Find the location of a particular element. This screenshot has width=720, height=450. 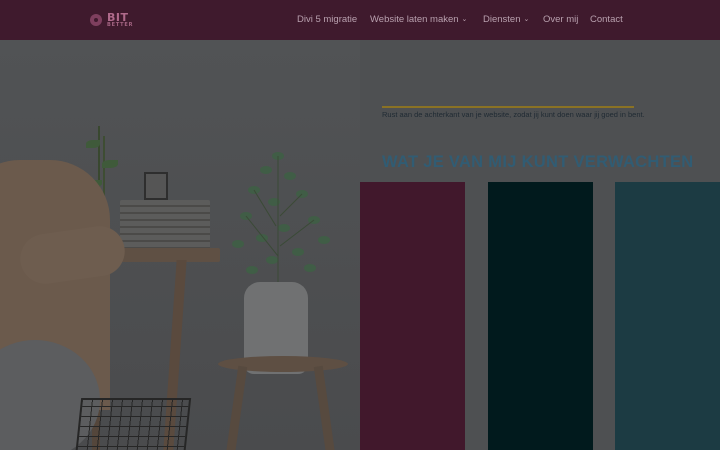

accent-divider is located at coordinates (508, 107).